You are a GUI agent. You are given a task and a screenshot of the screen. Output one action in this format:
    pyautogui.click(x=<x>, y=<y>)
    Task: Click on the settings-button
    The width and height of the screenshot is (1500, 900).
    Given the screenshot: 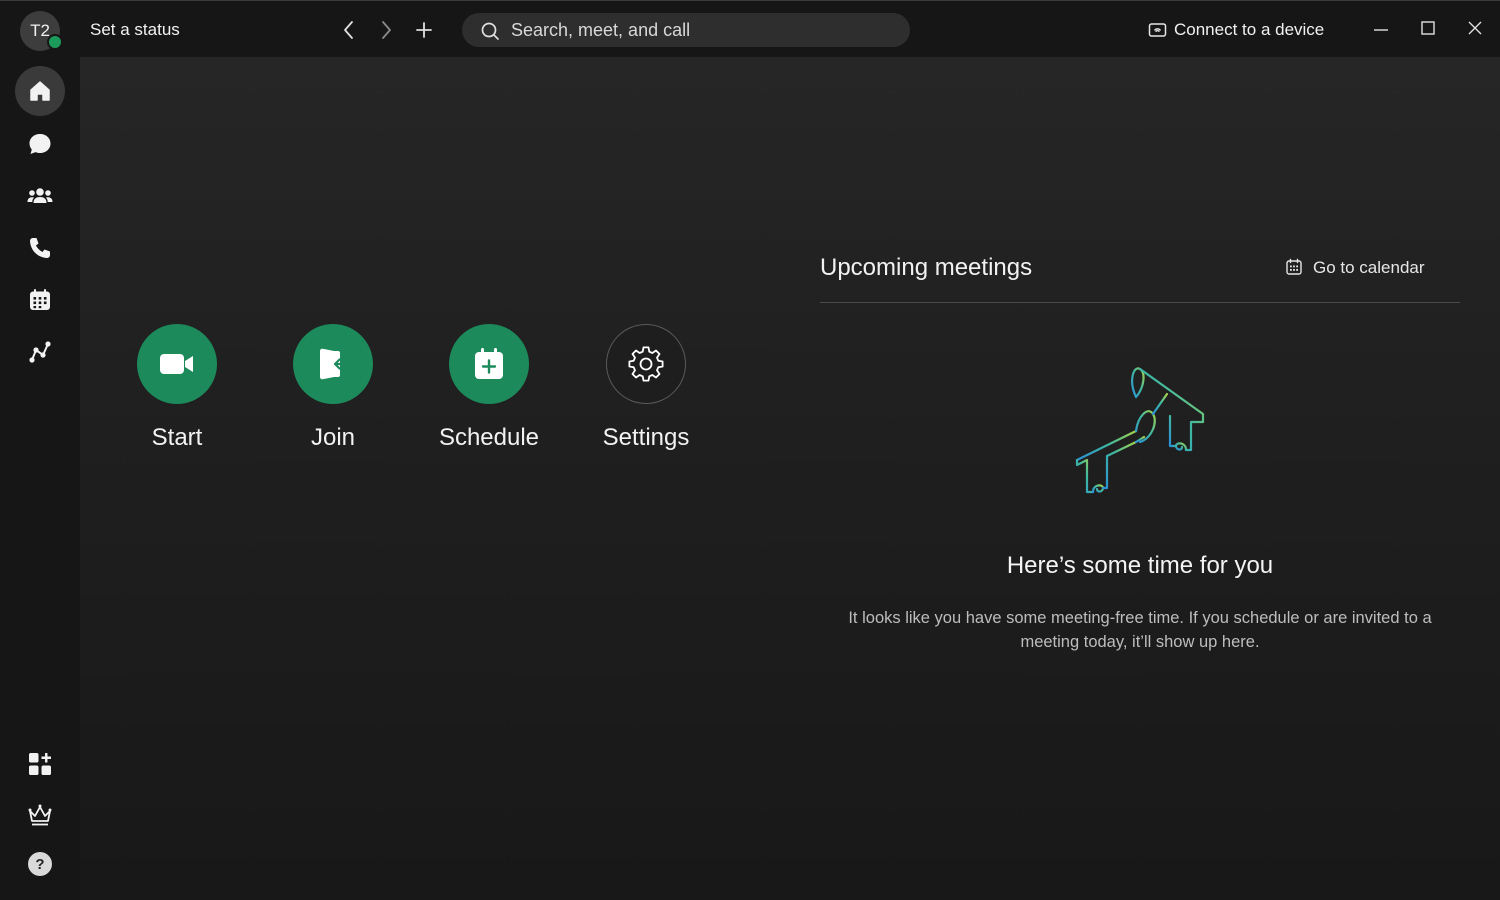 What is the action you would take?
    pyautogui.click(x=646, y=364)
    